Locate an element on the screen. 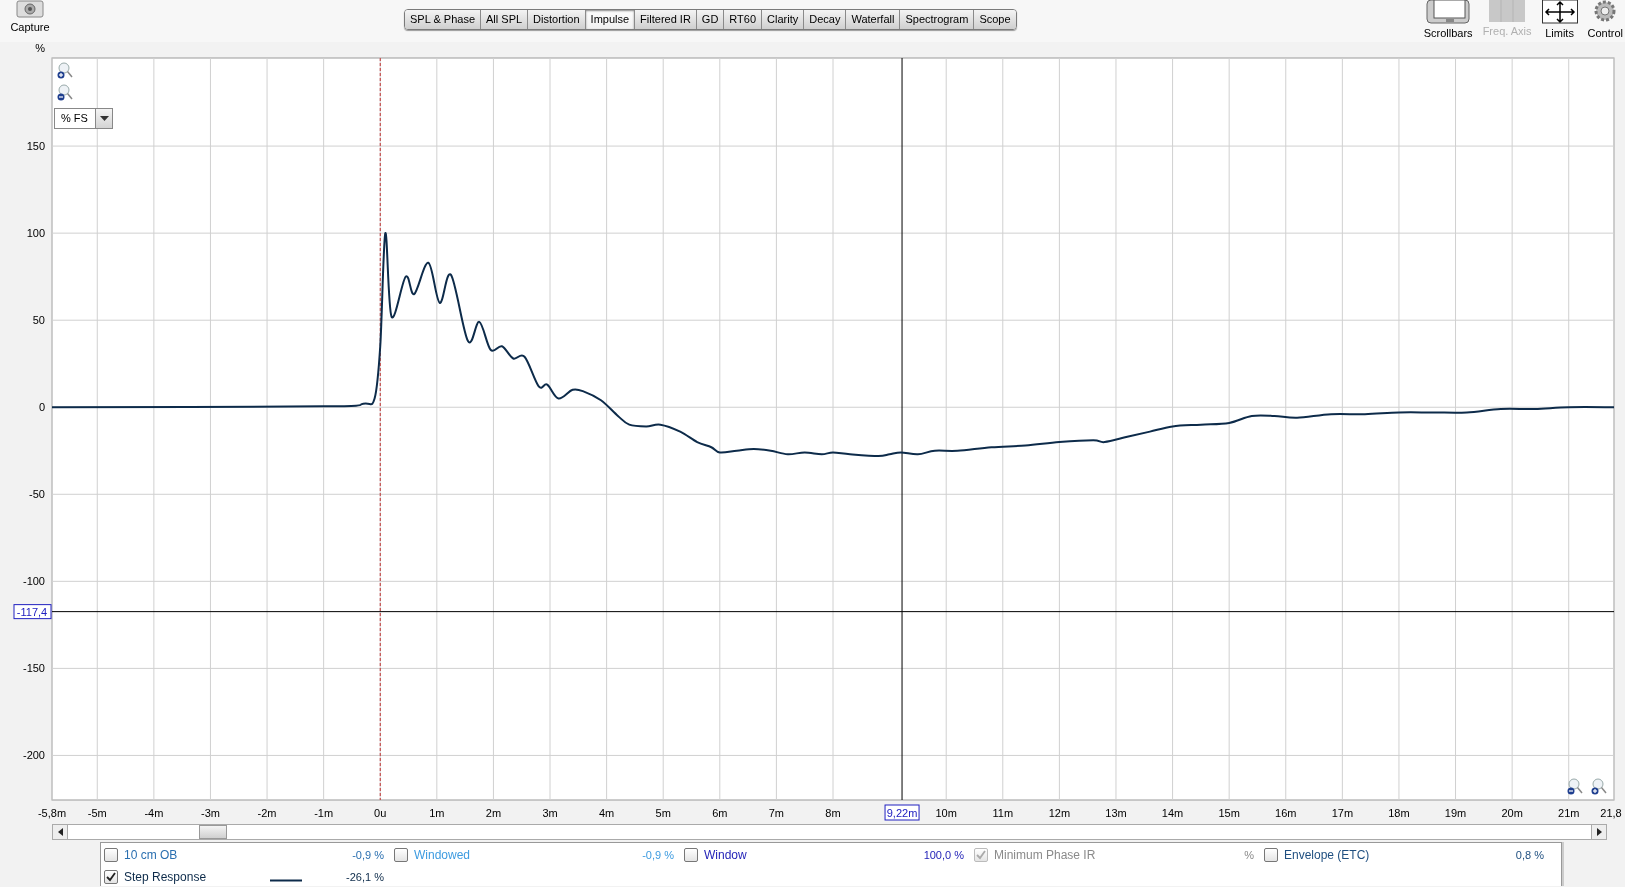 The width and height of the screenshot is (1625, 887). cursor-x-readout: 9,22m is located at coordinates (902, 812).